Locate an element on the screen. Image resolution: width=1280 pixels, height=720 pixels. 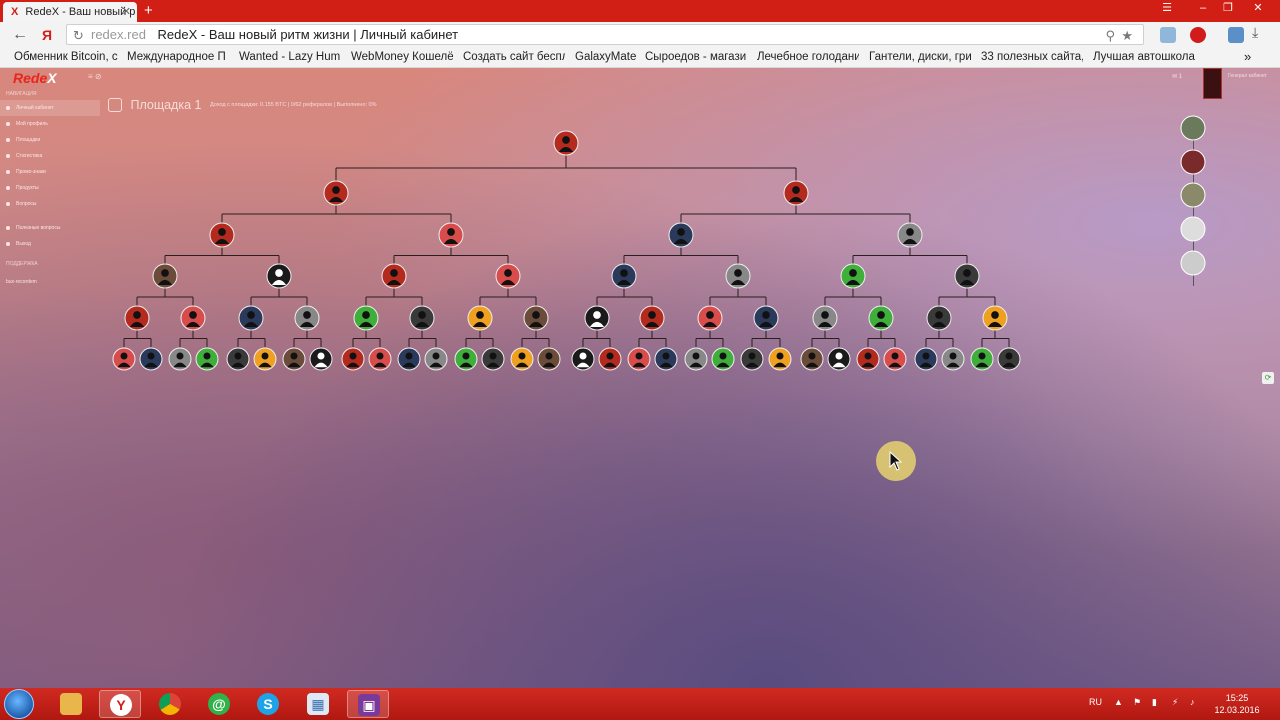
power-icon: ⚡ is located at coordinates (1175, 702).